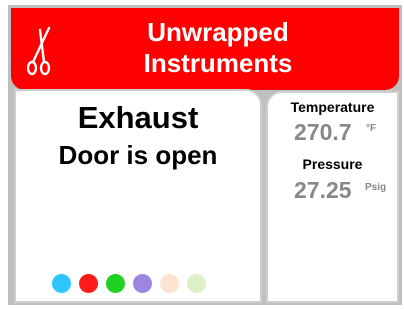  What do you see at coordinates (376, 187) in the screenshot?
I see `pressure-unit: Psig` at bounding box center [376, 187].